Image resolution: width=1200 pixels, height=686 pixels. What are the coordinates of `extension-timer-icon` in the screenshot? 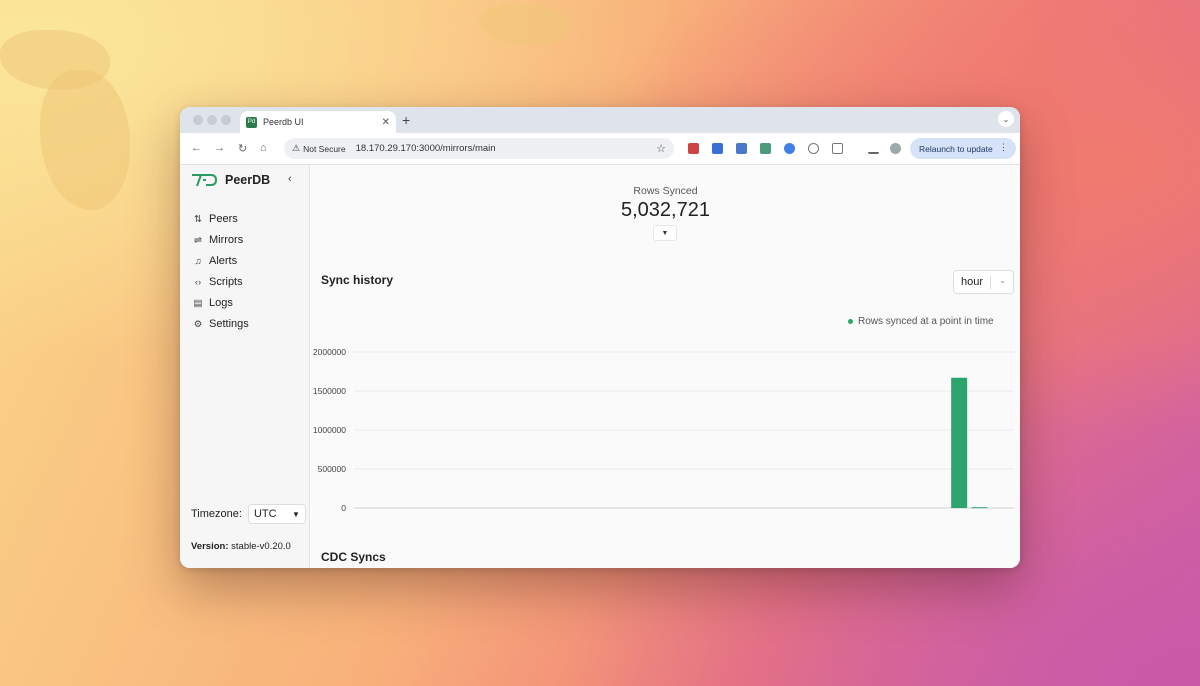 It's located at (813, 148).